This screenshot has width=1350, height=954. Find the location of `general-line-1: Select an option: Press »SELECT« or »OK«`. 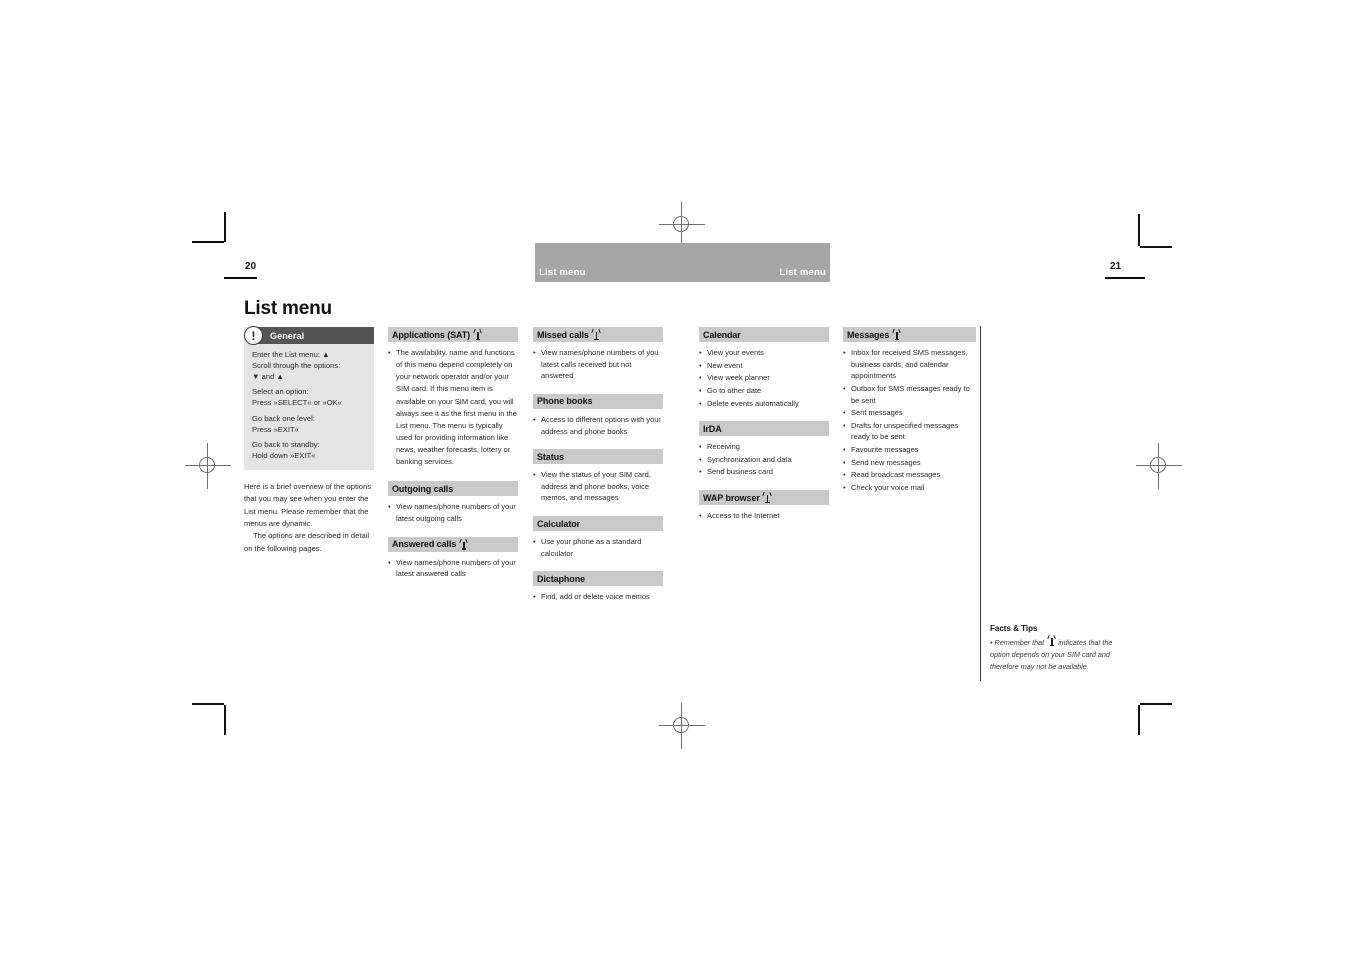

general-line-1: Select an option: Press »SELECT« or »OK« is located at coordinates (297, 397).